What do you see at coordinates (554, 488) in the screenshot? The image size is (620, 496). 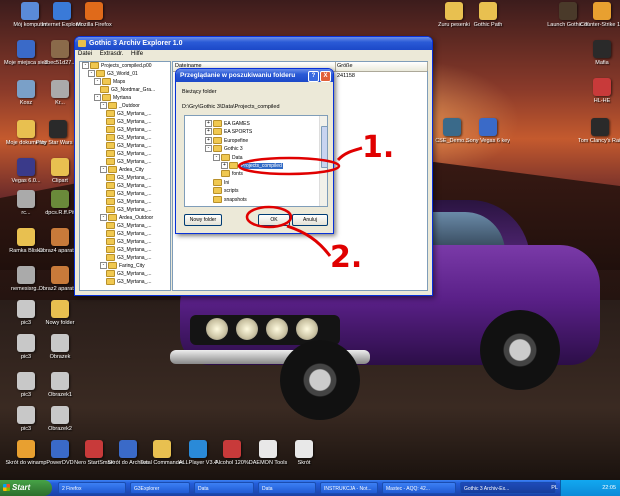 I see `language-indicator: PL` at bounding box center [554, 488].